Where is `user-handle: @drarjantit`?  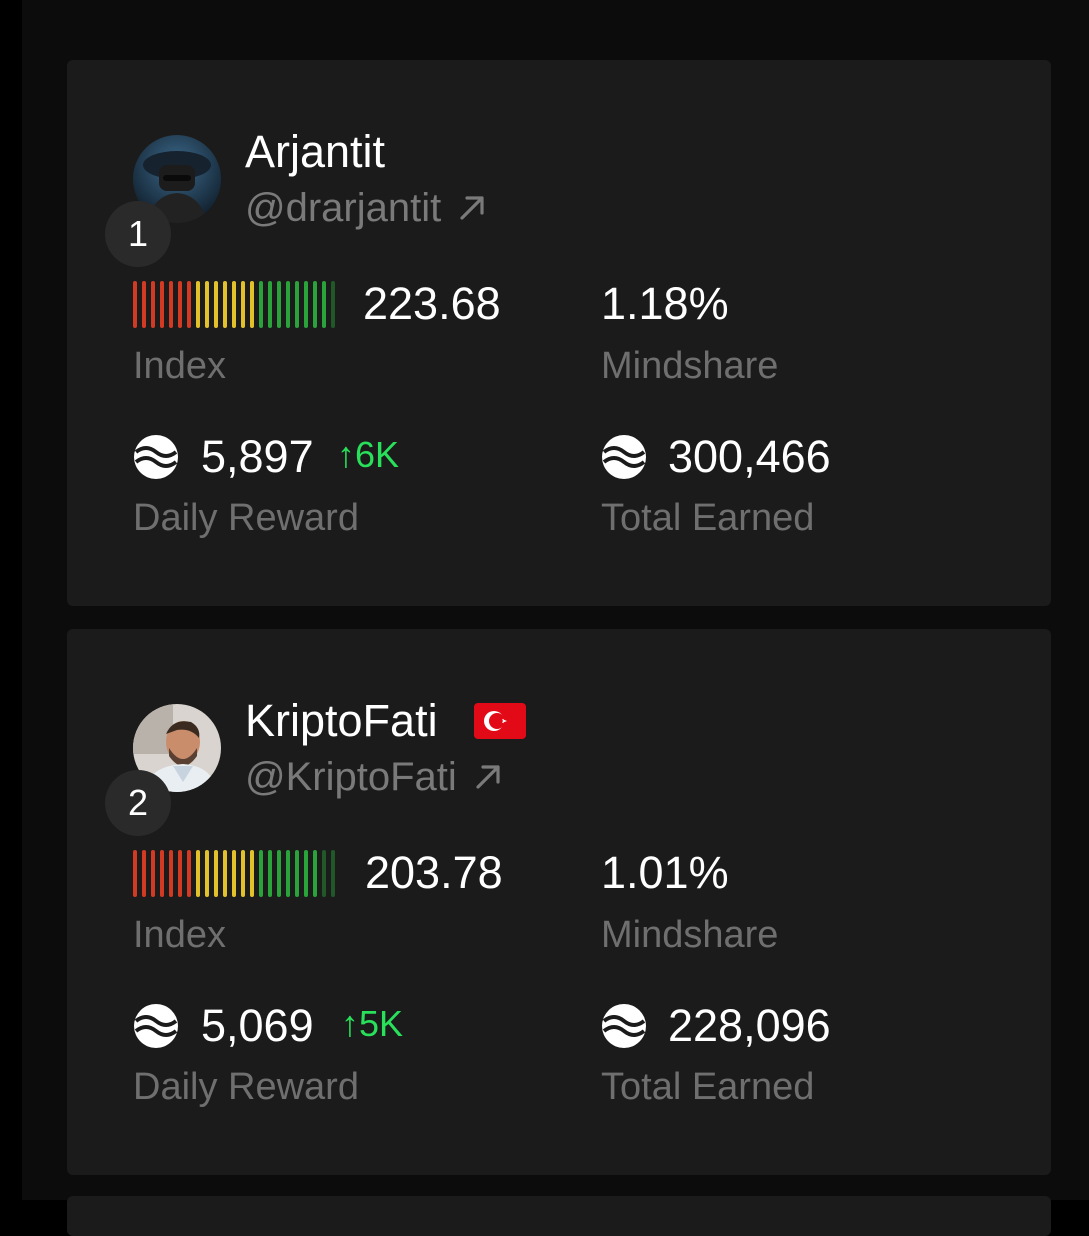
user-handle: @drarjantit is located at coordinates (343, 207).